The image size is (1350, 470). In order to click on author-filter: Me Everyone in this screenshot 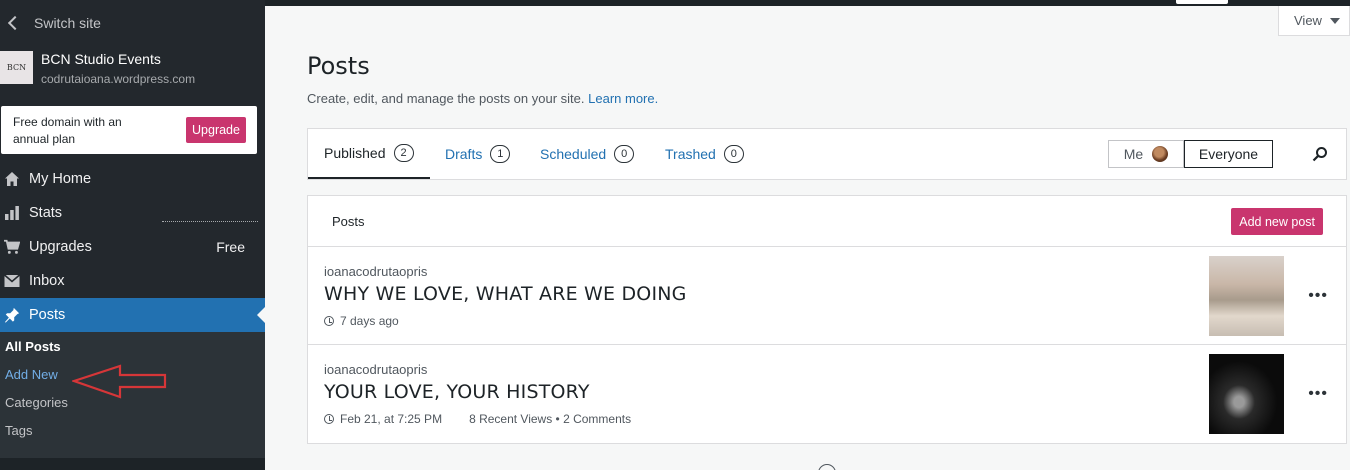, I will do `click(1190, 154)`.